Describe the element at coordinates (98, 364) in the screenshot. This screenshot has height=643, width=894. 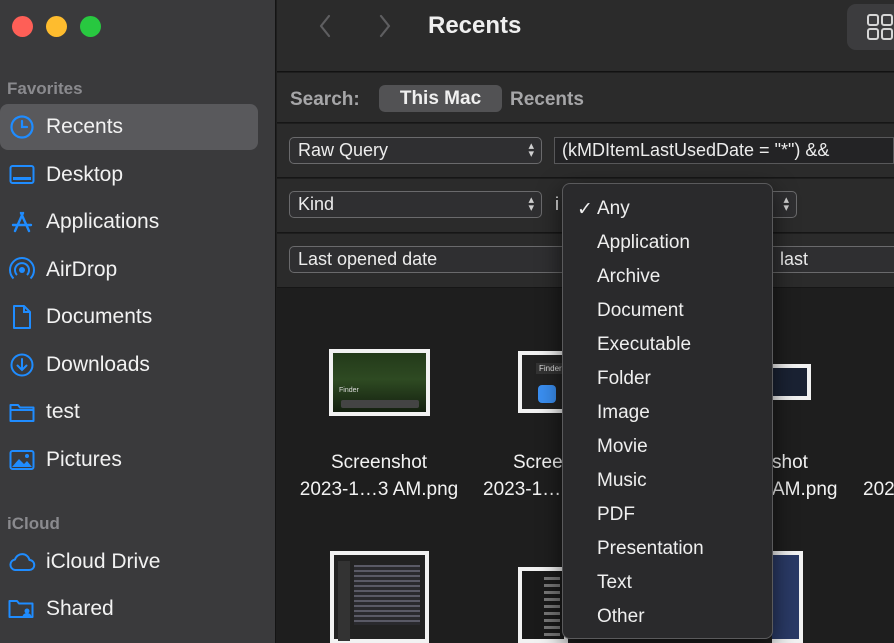
I see `sidebar-item-label: Downloads` at that location.